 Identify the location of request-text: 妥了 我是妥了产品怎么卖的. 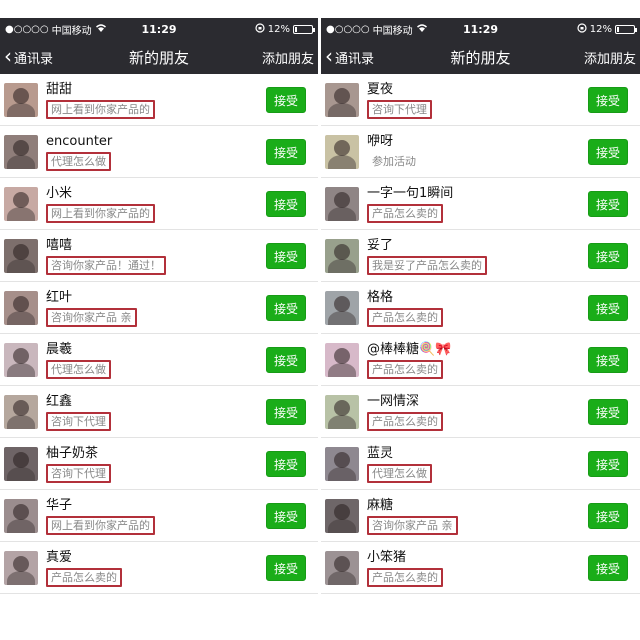
(427, 256).